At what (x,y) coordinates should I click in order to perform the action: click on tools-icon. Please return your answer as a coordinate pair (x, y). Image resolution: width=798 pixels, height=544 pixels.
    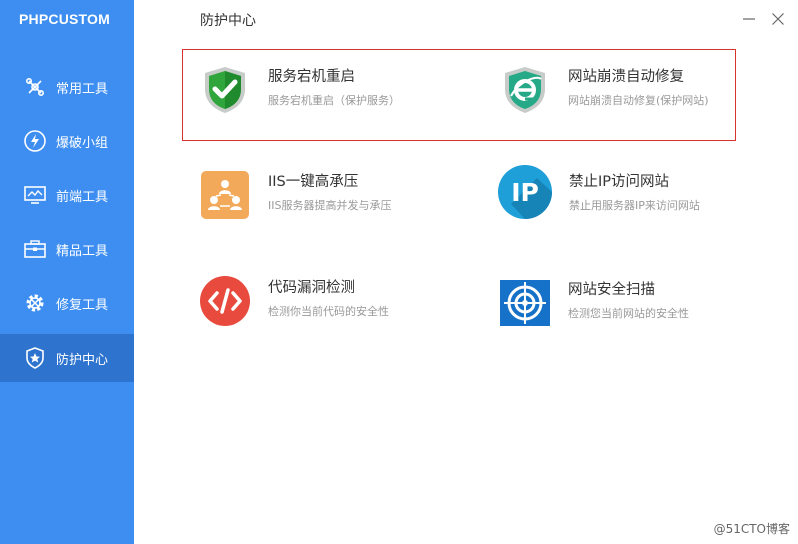
    Looking at the image, I should click on (35, 87).